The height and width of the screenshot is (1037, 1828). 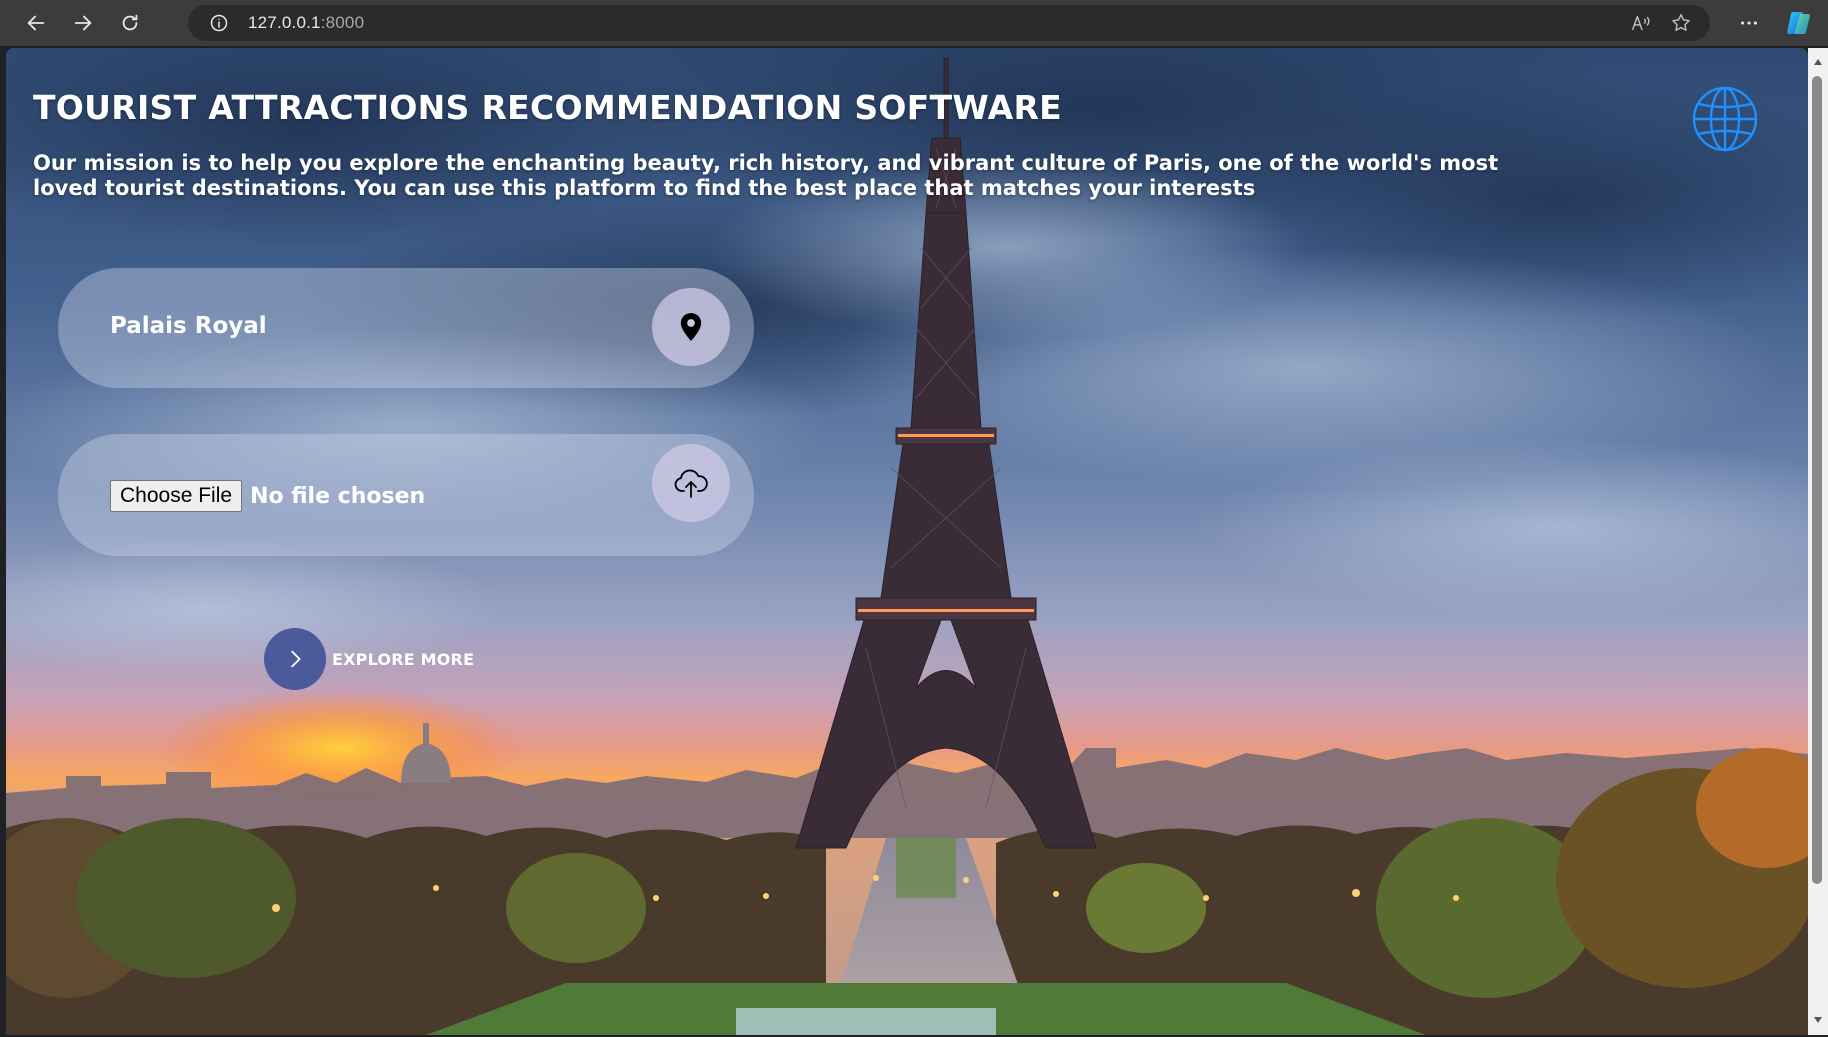 I want to click on scroll-down-arrow, so click(x=1818, y=1020).